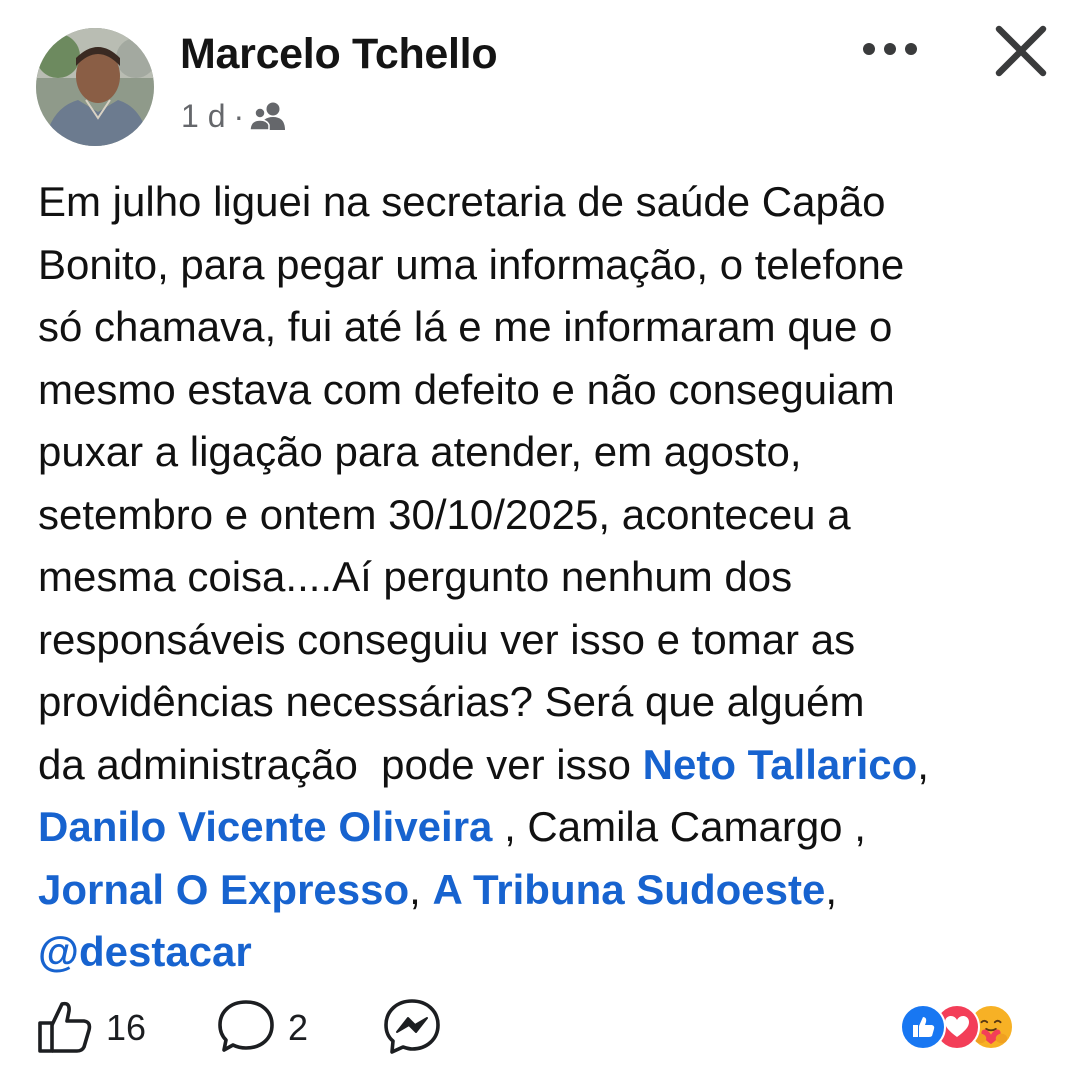 This screenshot has width=1080, height=1085. I want to click on mention-camila-camargo-text: , Camila Camargo ,, so click(679, 826).